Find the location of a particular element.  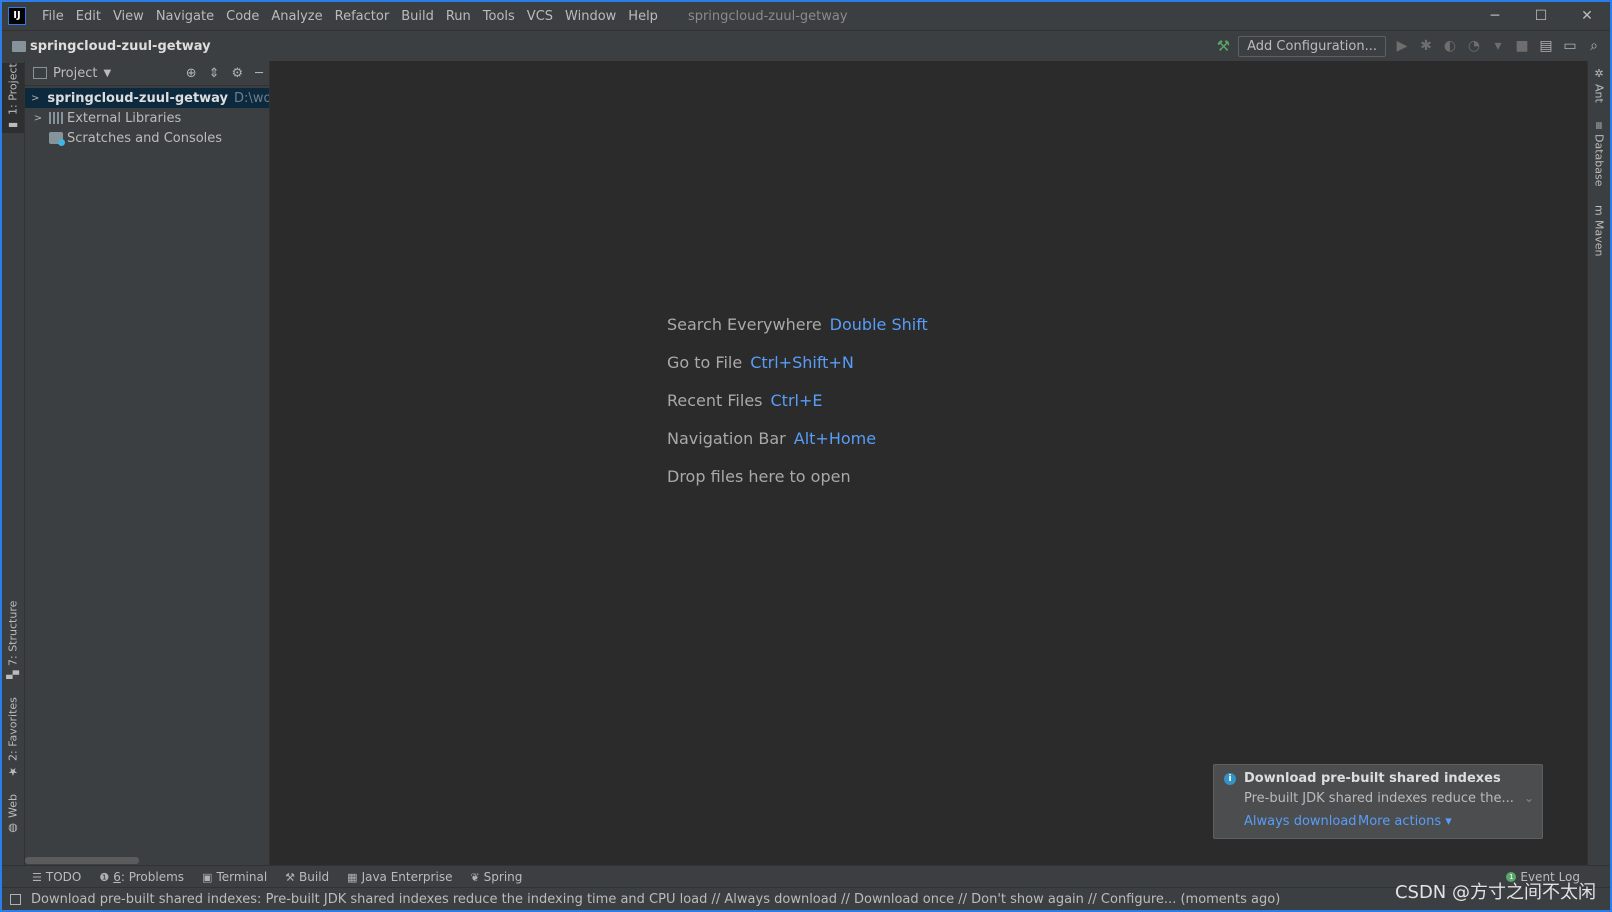

always-download-link: Always download is located at coordinates (1300, 821).